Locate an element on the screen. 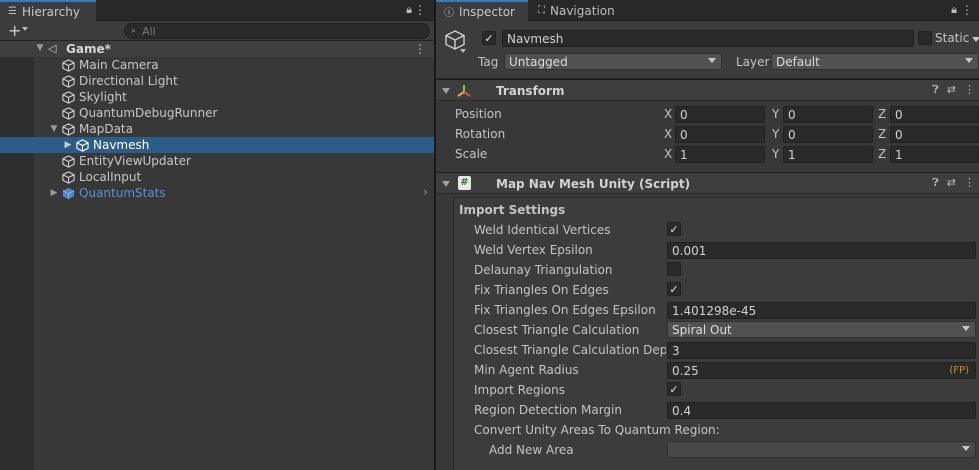 This screenshot has width=979, height=470. hierarchy-item-skylight: Skylight is located at coordinates (217, 97).